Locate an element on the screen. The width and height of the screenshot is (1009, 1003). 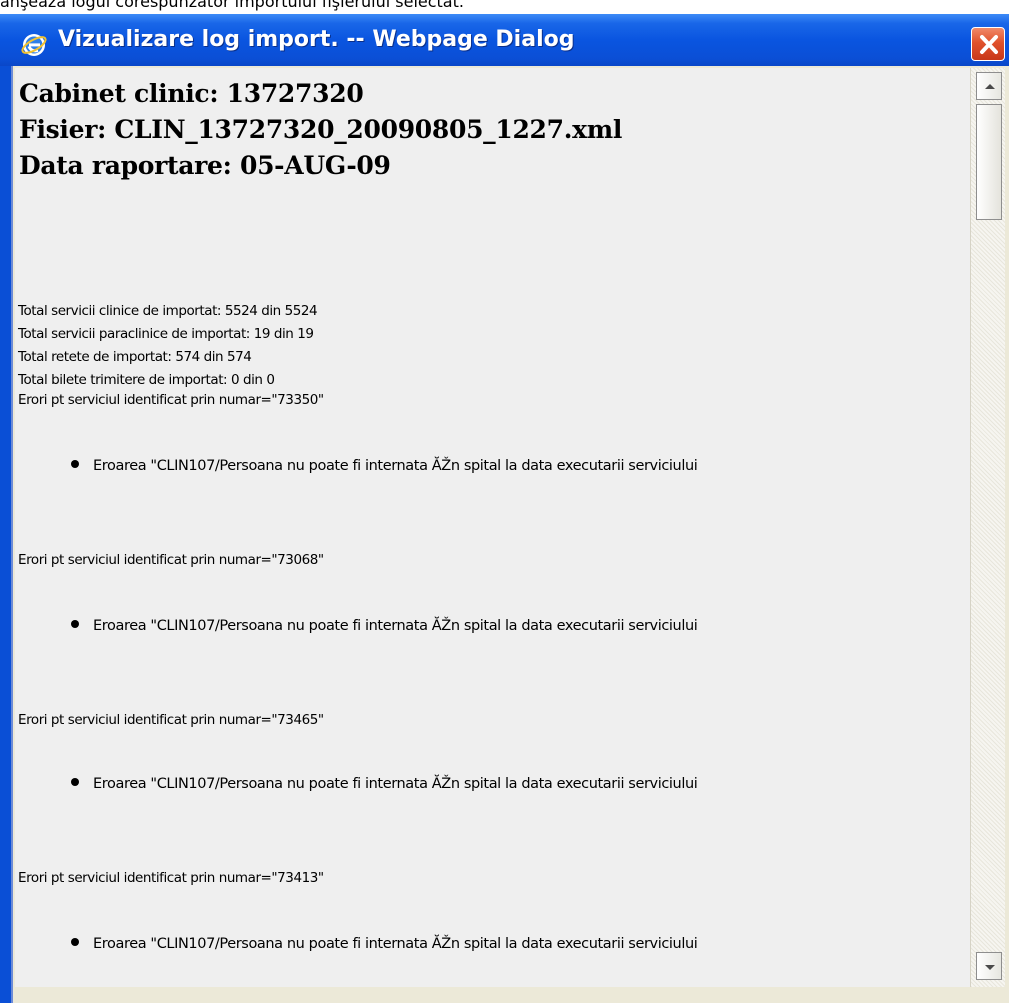
arrow-up-icon is located at coordinates (990, 86).